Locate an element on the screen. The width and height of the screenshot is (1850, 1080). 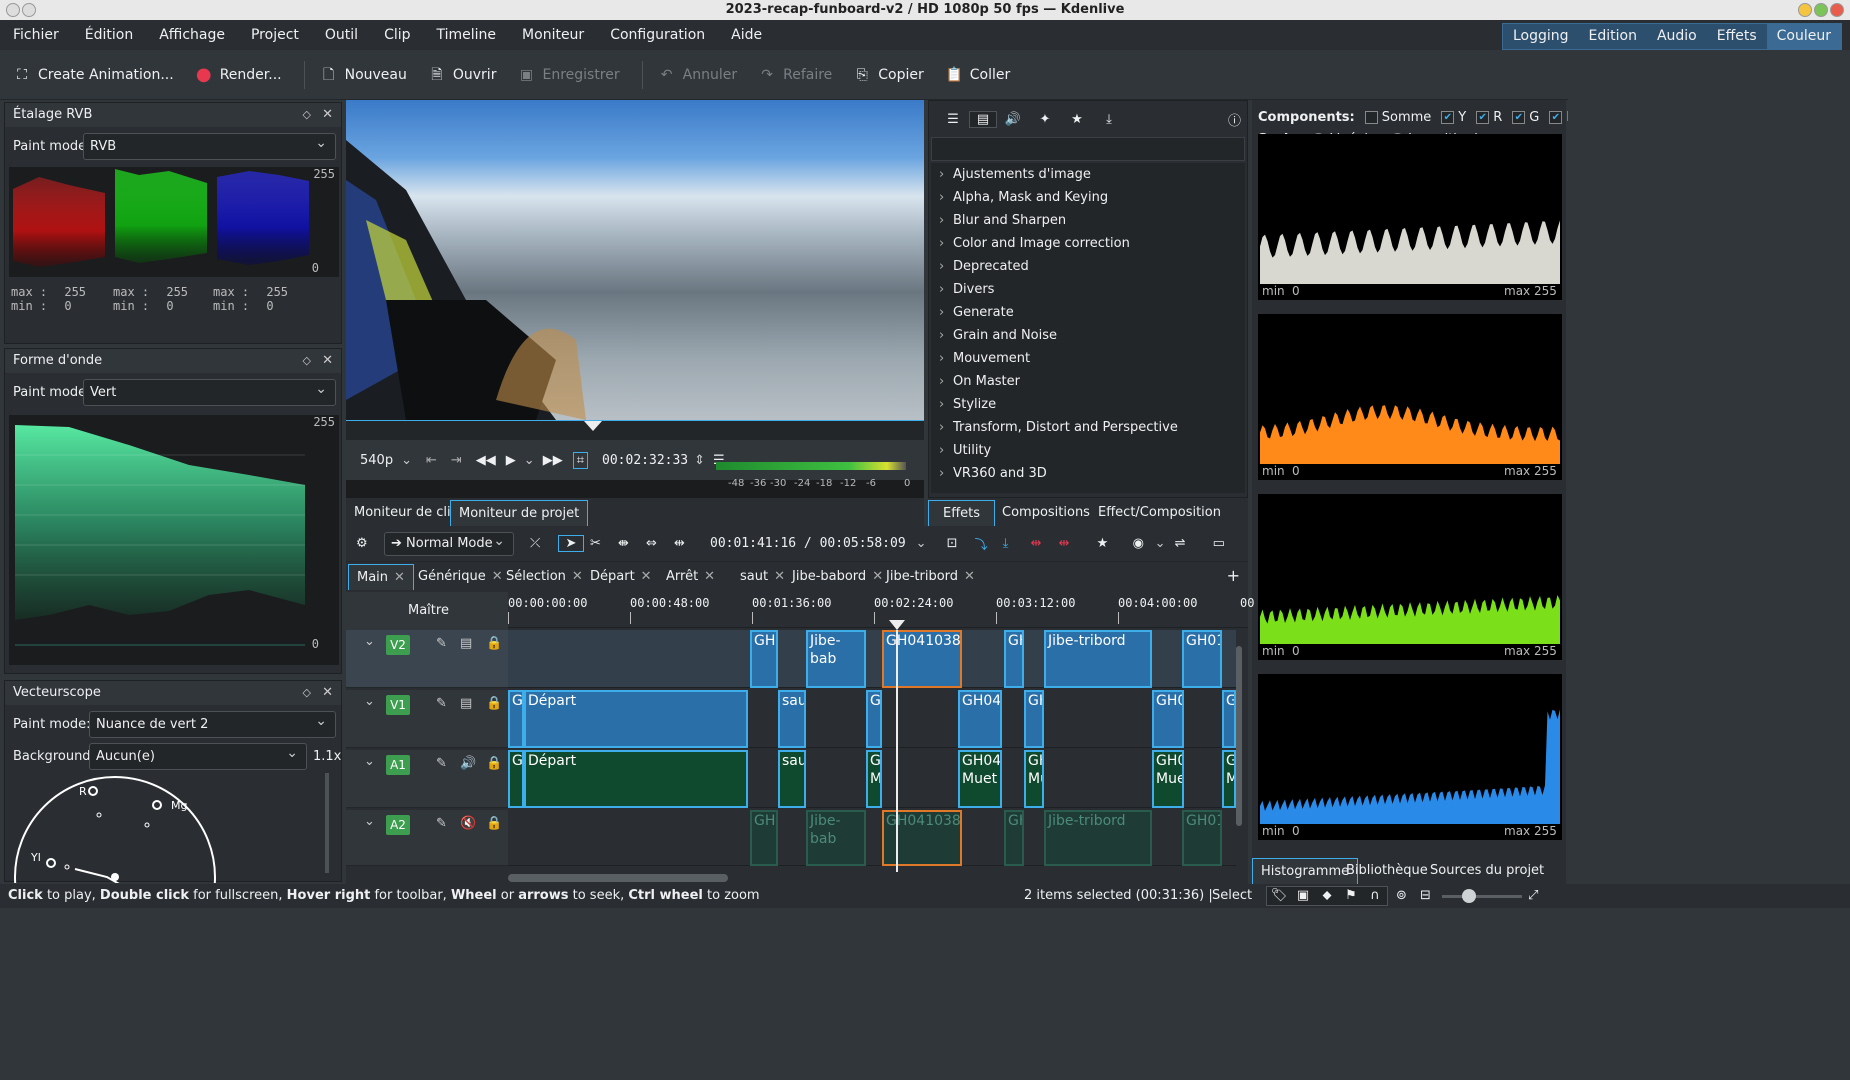
new-project-button: 🗋 Nouveau is located at coordinates (364, 75).